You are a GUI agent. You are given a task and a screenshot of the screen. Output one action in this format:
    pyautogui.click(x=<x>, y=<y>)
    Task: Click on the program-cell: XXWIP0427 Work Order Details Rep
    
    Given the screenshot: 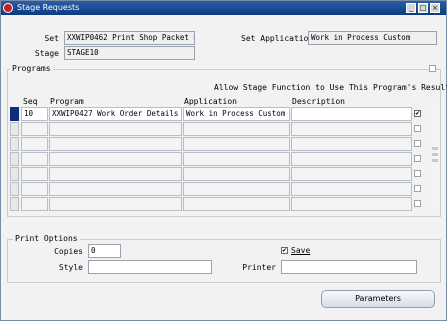 What is the action you would take?
    pyautogui.click(x=115, y=114)
    